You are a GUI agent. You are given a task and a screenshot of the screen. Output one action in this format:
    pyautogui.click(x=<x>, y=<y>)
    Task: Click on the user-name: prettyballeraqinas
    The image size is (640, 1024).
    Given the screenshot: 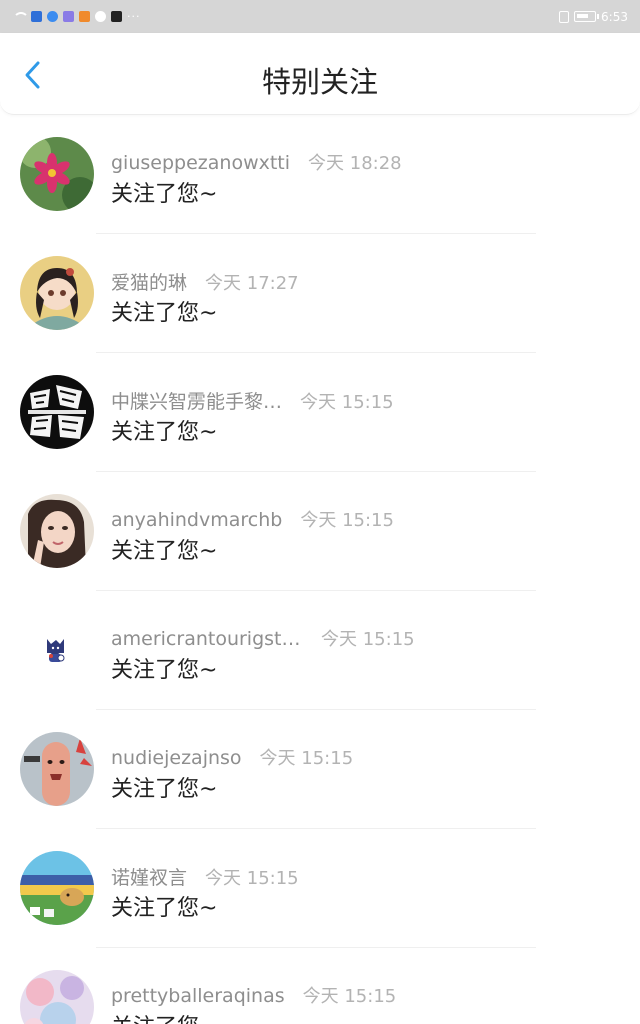 What is the action you would take?
    pyautogui.click(x=198, y=996)
    